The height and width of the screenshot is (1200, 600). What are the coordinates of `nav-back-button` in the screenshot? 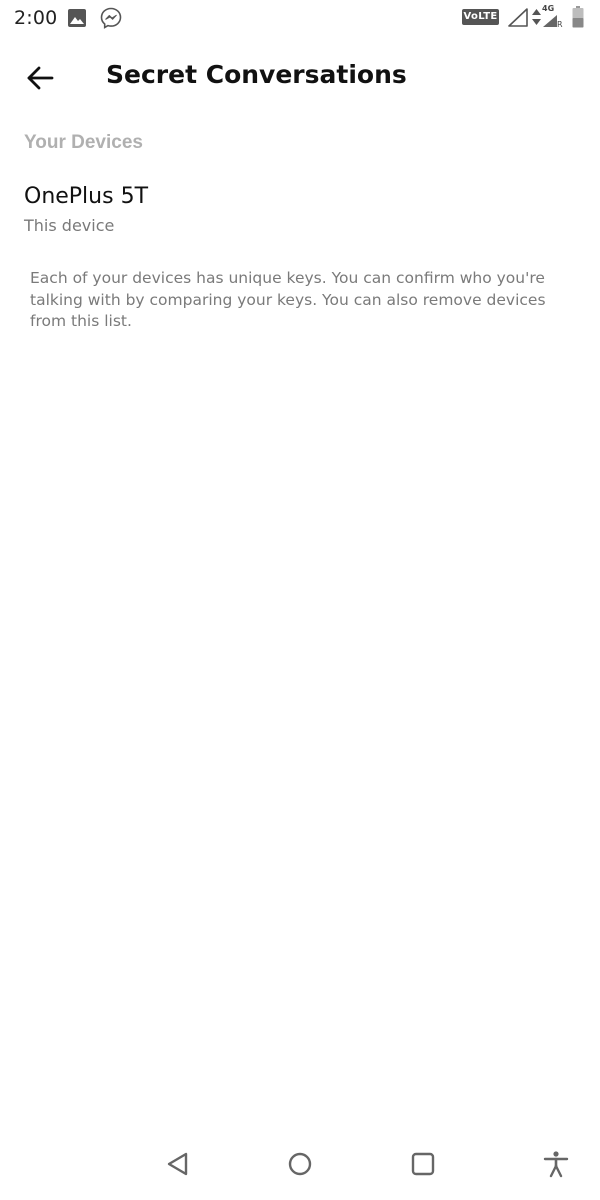 It's located at (178, 1164).